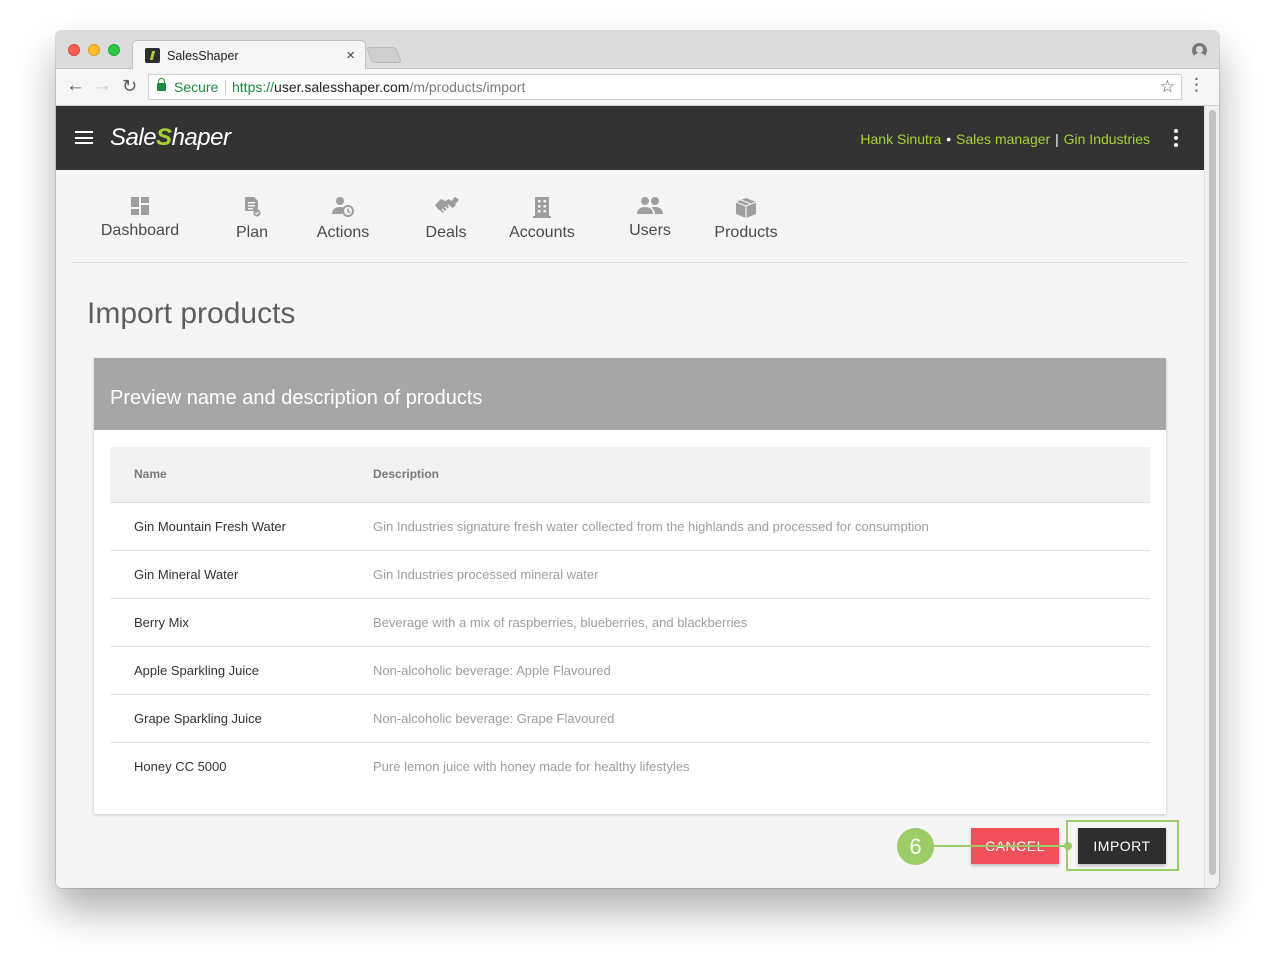 The width and height of the screenshot is (1275, 969). What do you see at coordinates (140, 230) in the screenshot?
I see `nav-label-dashboard: Dashboard` at bounding box center [140, 230].